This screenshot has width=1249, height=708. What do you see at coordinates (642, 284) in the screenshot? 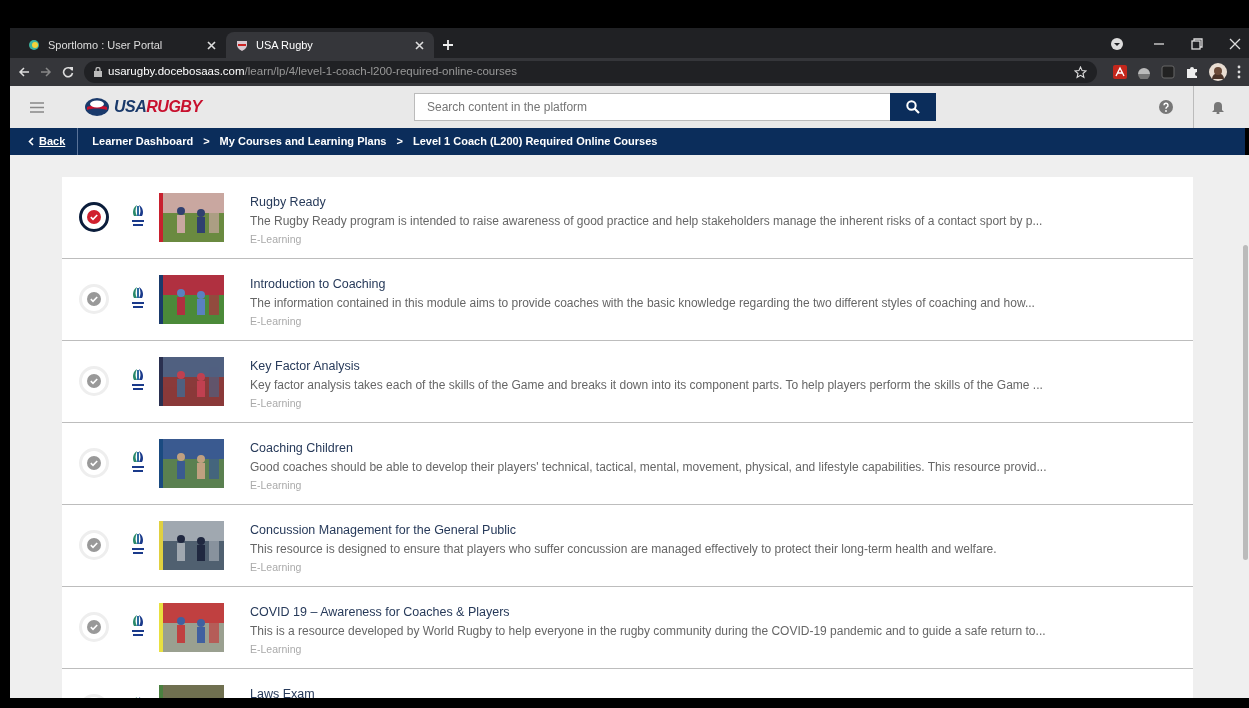
I see `course-title: Introduction to Coaching` at bounding box center [642, 284].